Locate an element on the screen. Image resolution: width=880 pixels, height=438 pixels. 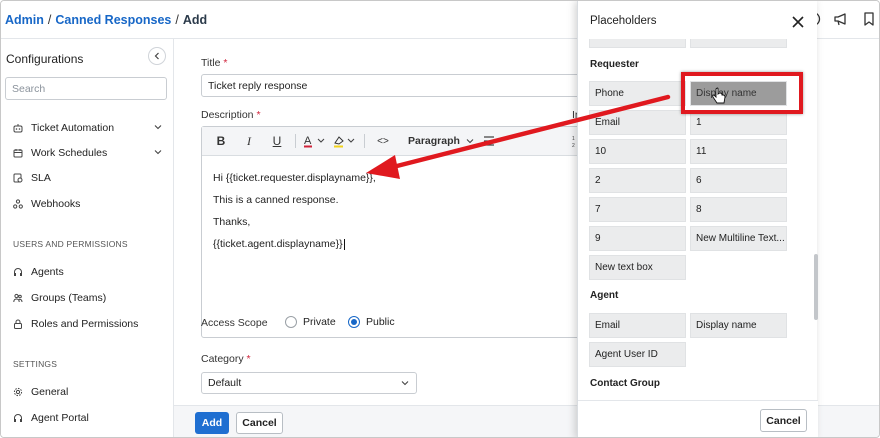
radio-label: Private is located at coordinates (319, 322).